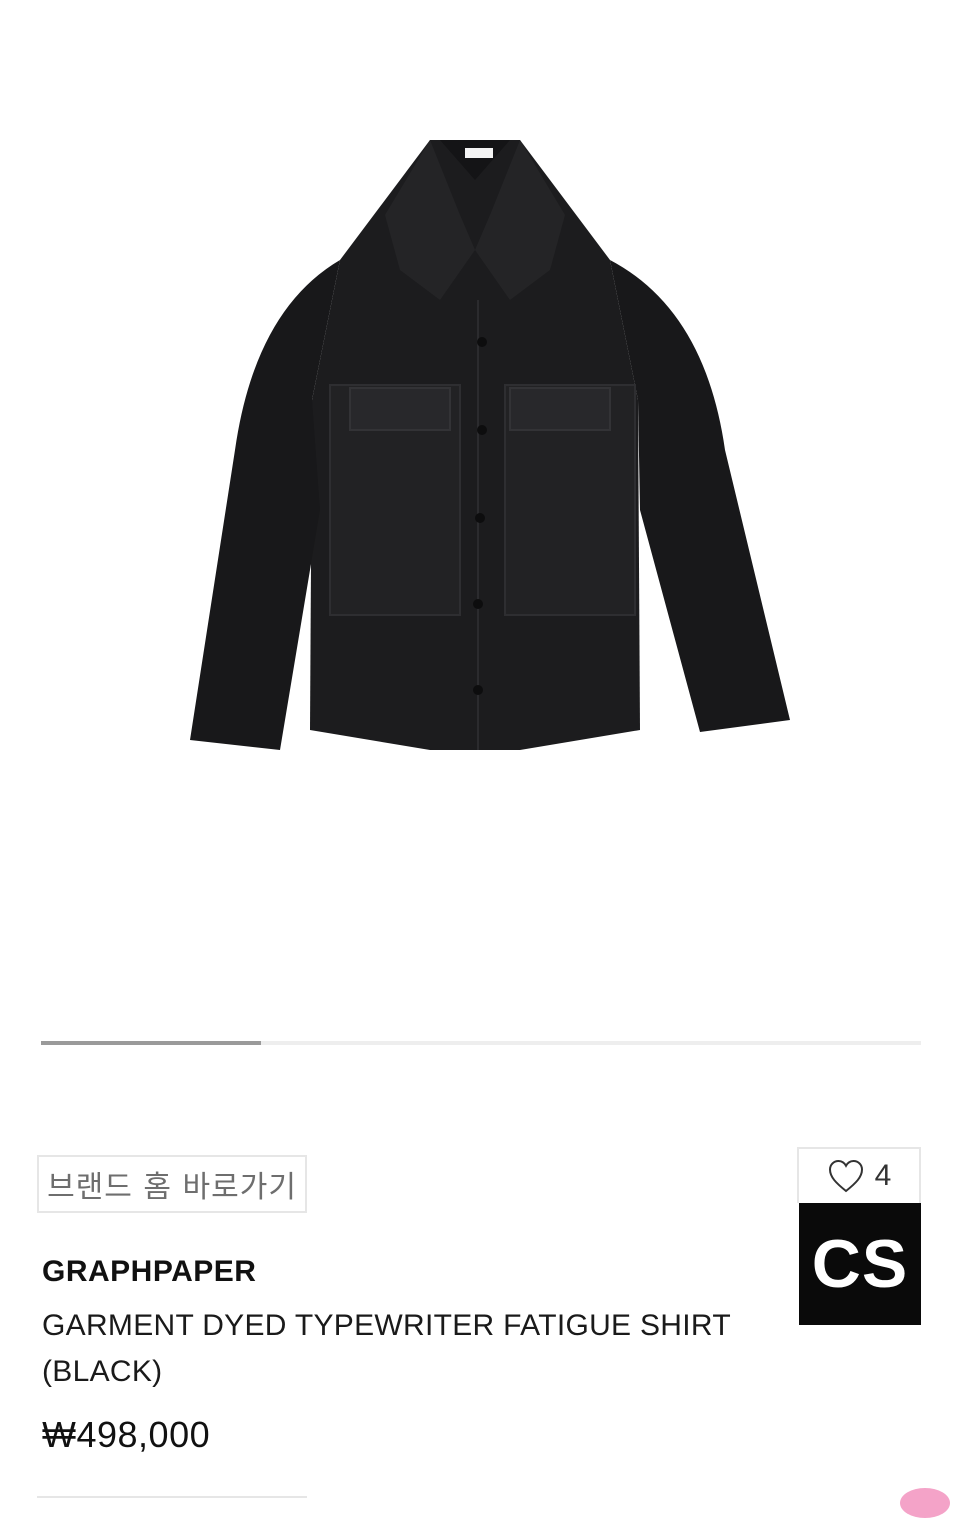 This screenshot has width=962, height=1518. I want to click on cs-badge: CS, so click(860, 1264).